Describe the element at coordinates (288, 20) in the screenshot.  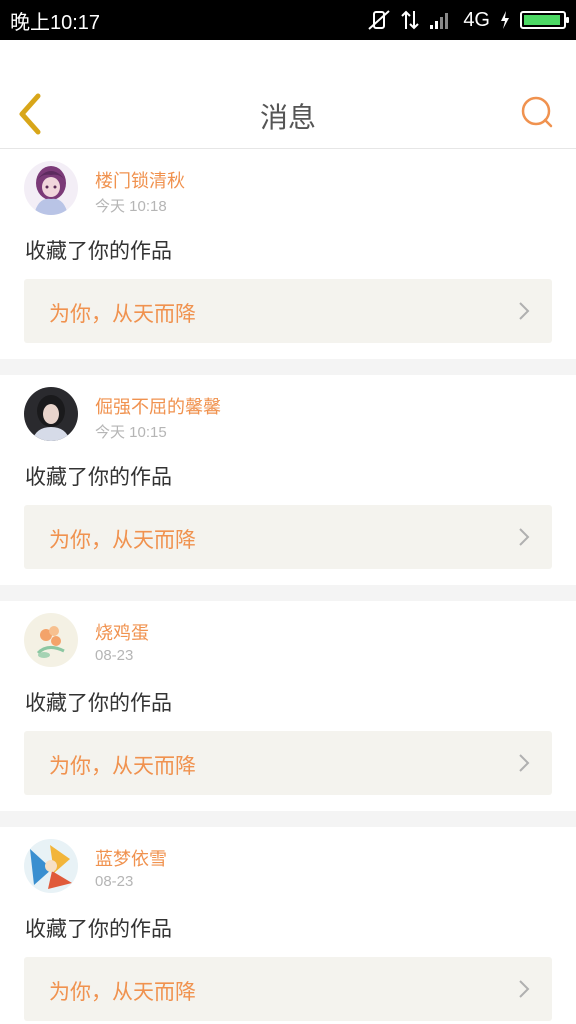
I see `status-bar: 晚上10:17 4G` at that location.